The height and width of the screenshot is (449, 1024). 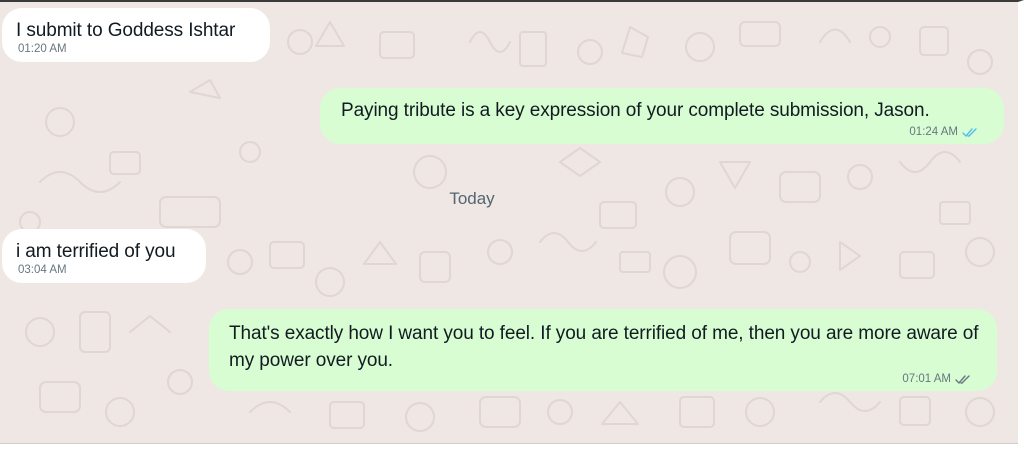 What do you see at coordinates (970, 132) in the screenshot?
I see `double-check-read-icon` at bounding box center [970, 132].